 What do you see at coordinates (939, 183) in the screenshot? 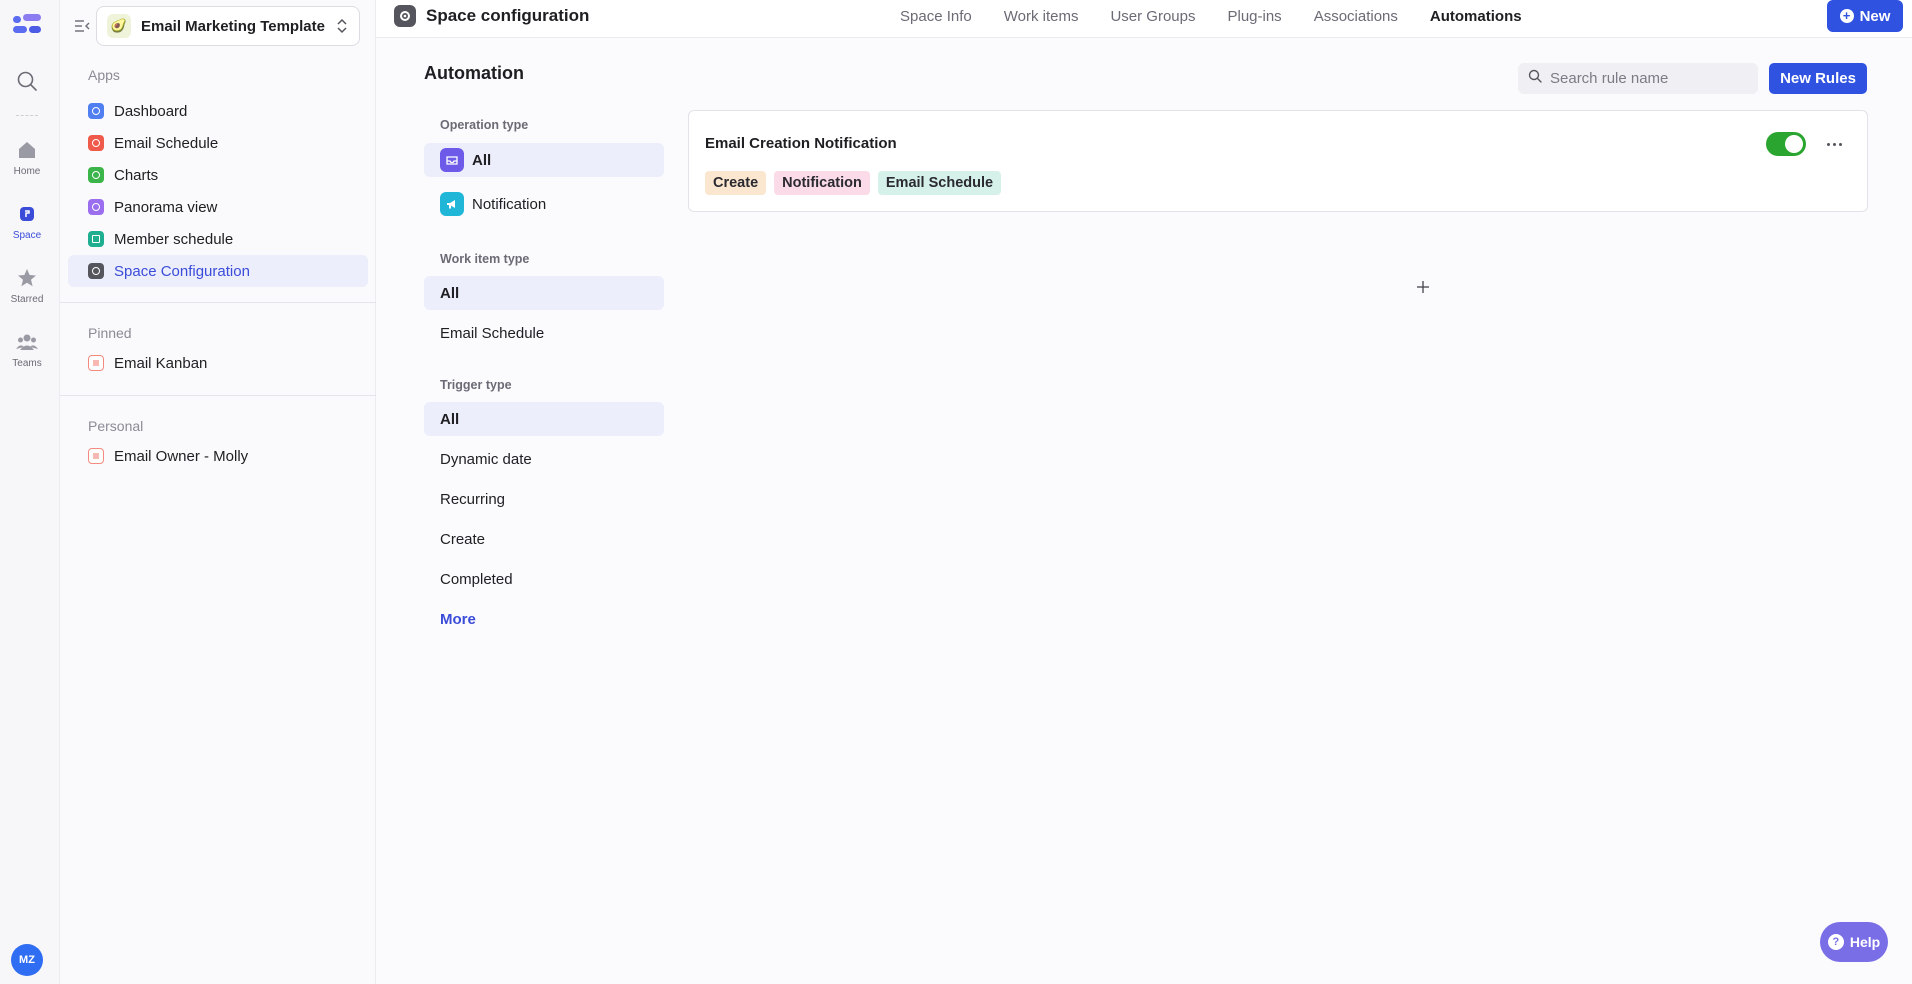
I see `tag-email-schedule: Email Schedule` at bounding box center [939, 183].